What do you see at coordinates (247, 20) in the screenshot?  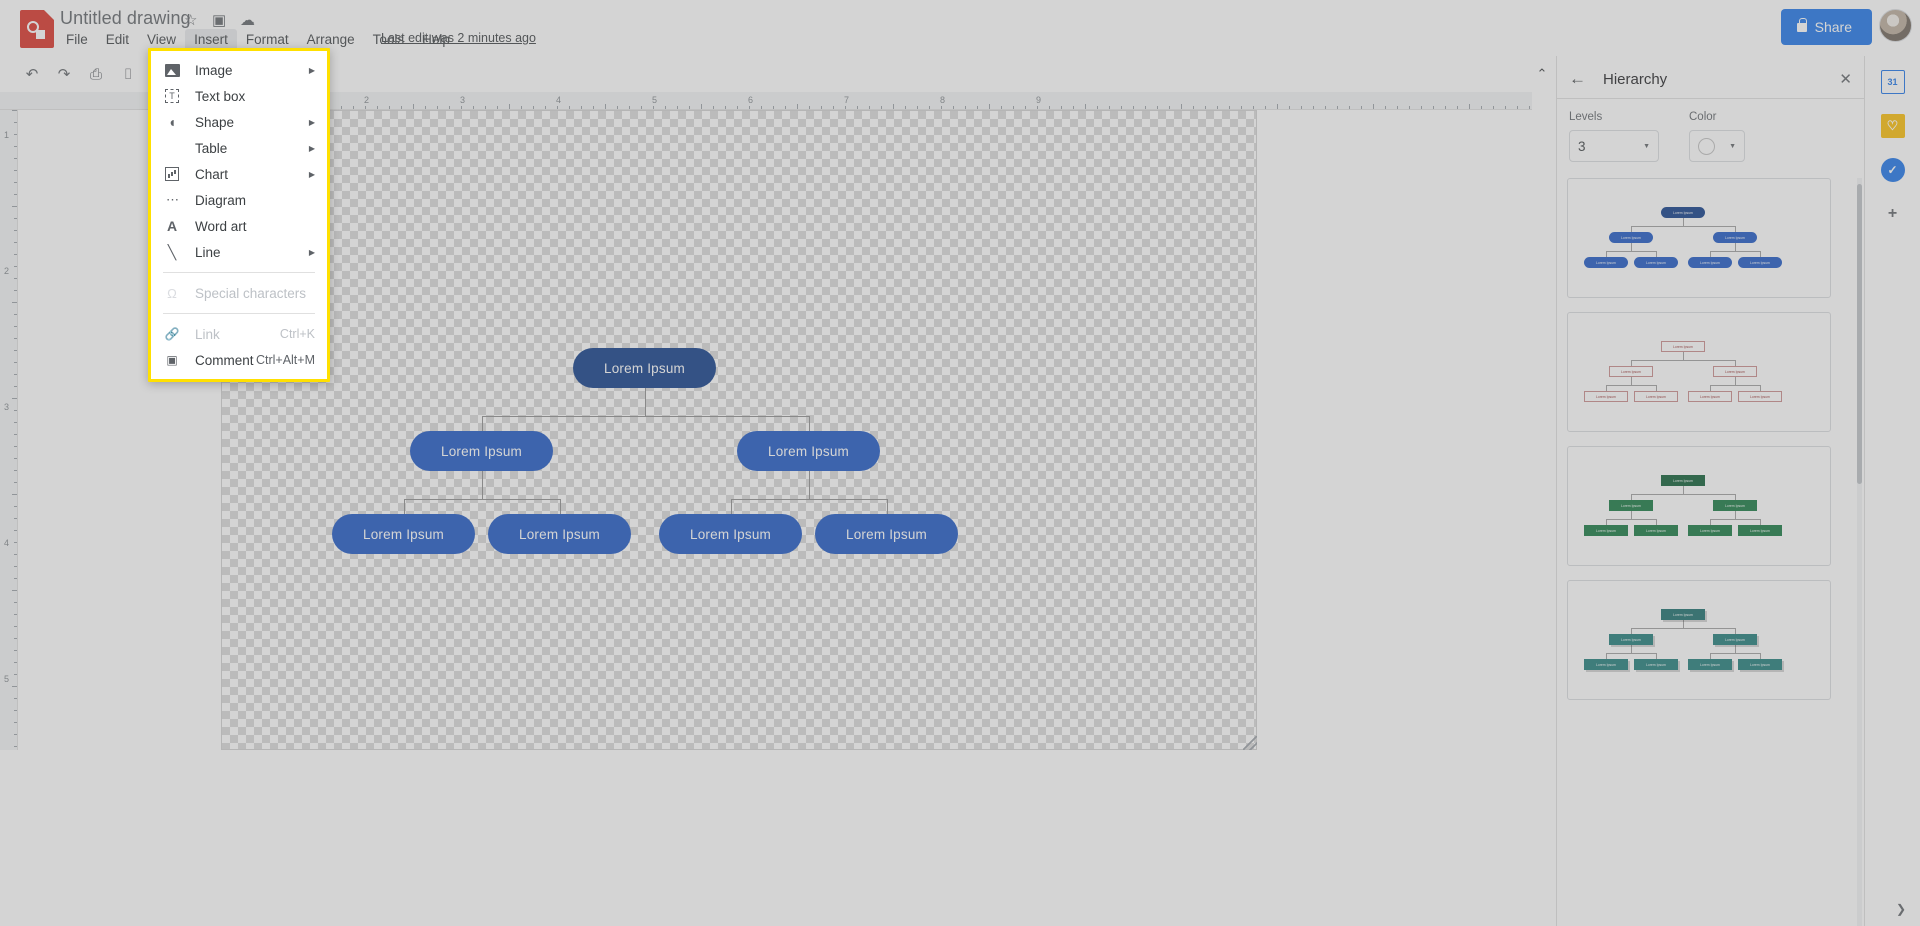 I see `cloud-saved-icon: ☁` at bounding box center [247, 20].